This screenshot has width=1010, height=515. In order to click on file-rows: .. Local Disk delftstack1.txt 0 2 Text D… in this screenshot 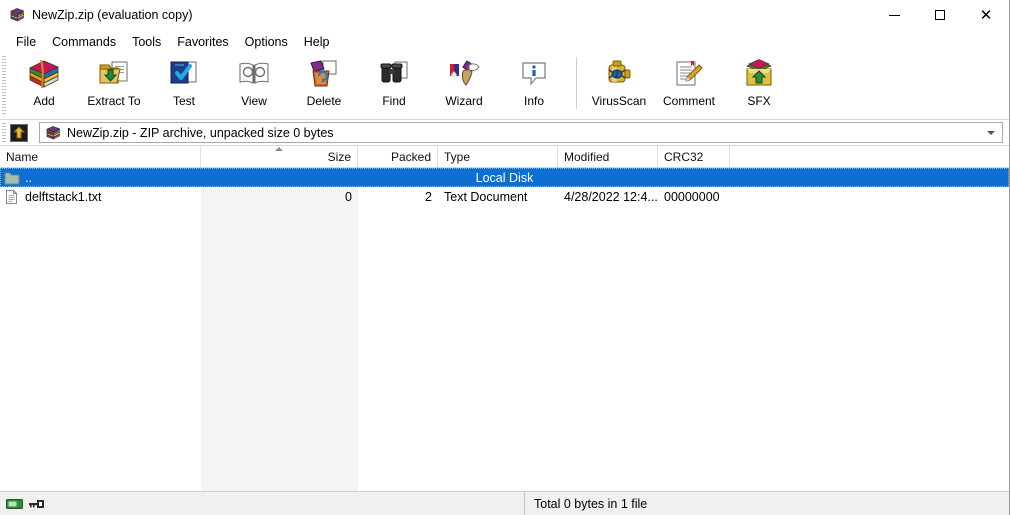, I will do `click(504, 187)`.